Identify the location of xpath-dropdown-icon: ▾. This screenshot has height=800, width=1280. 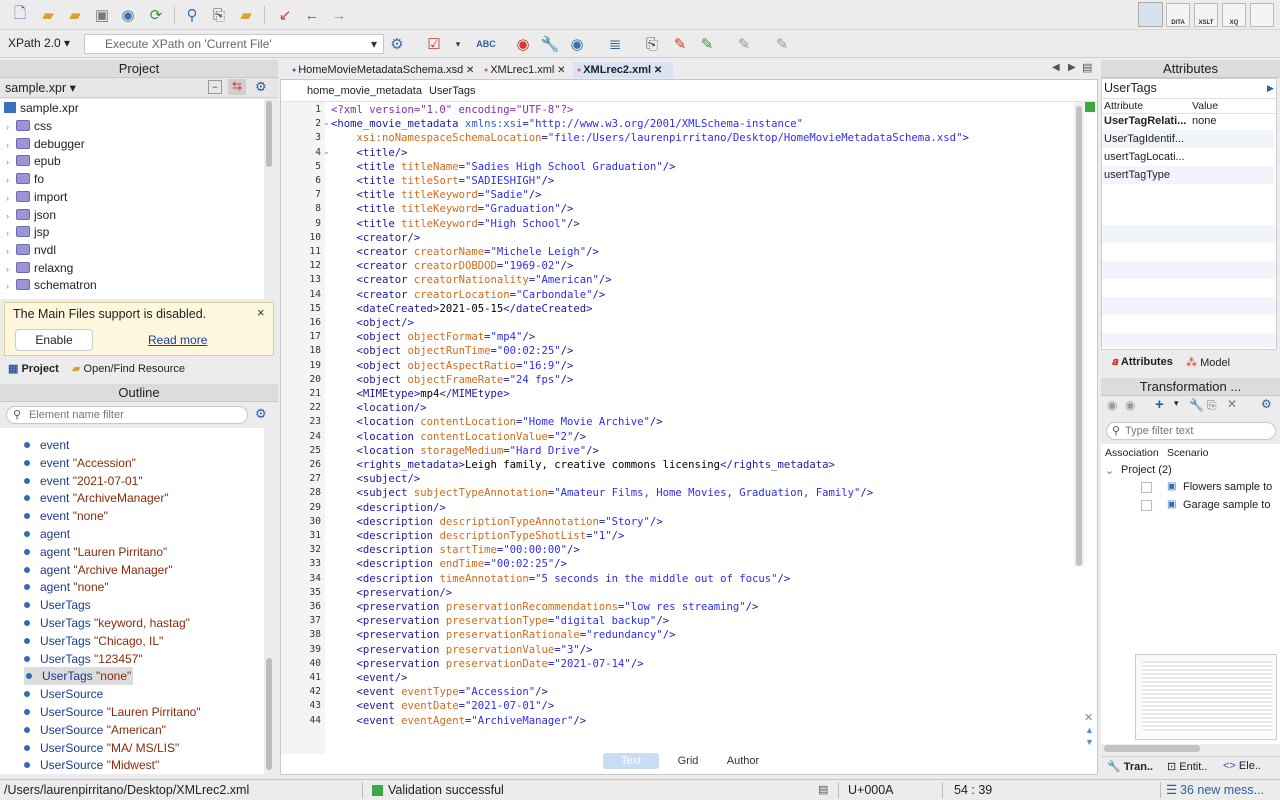
(374, 44).